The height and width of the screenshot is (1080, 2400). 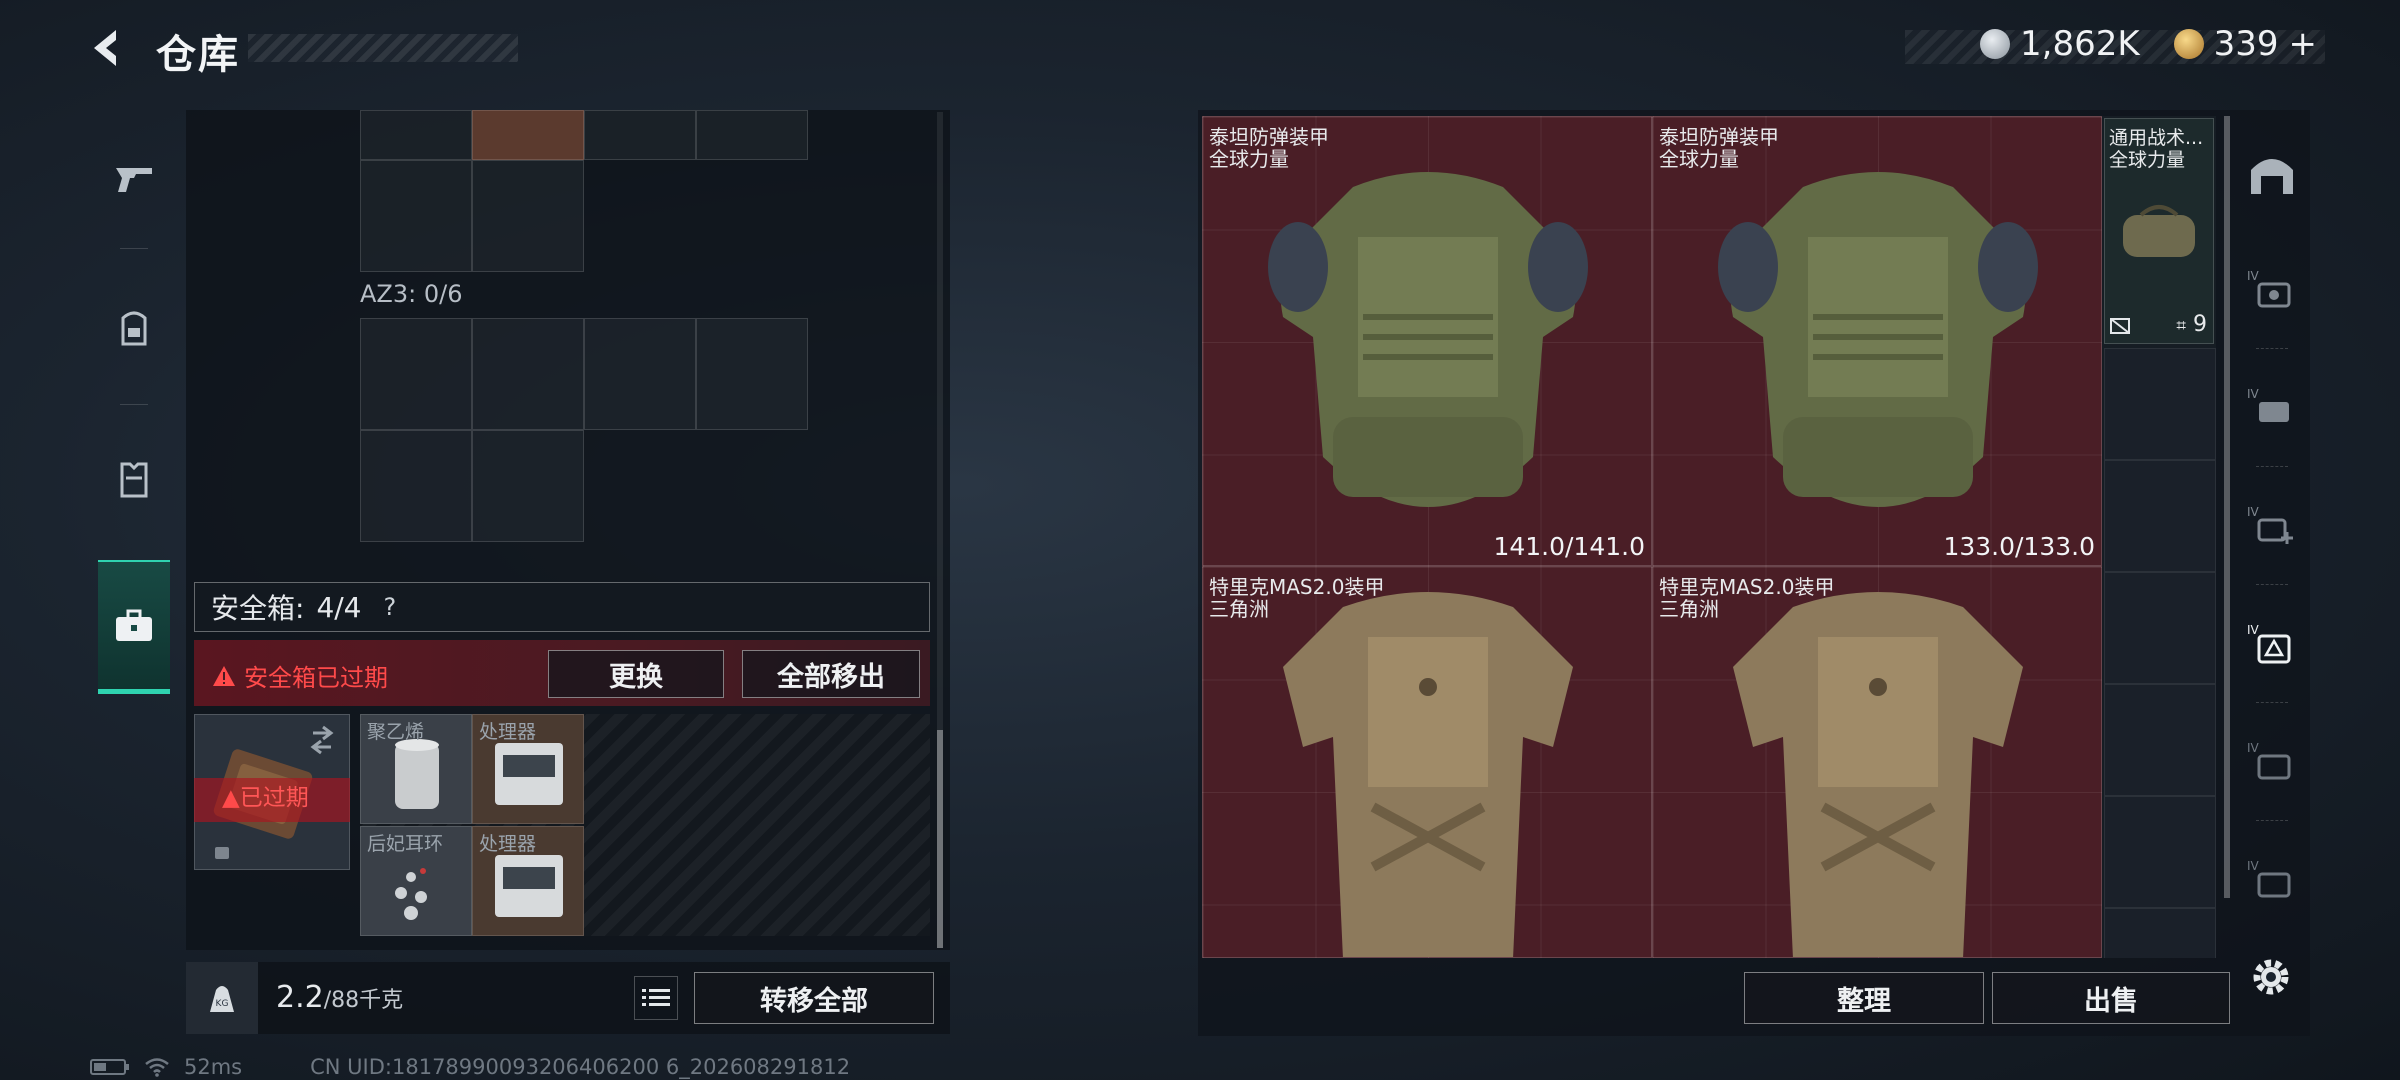 I want to click on category-all, so click(x=2272, y=174).